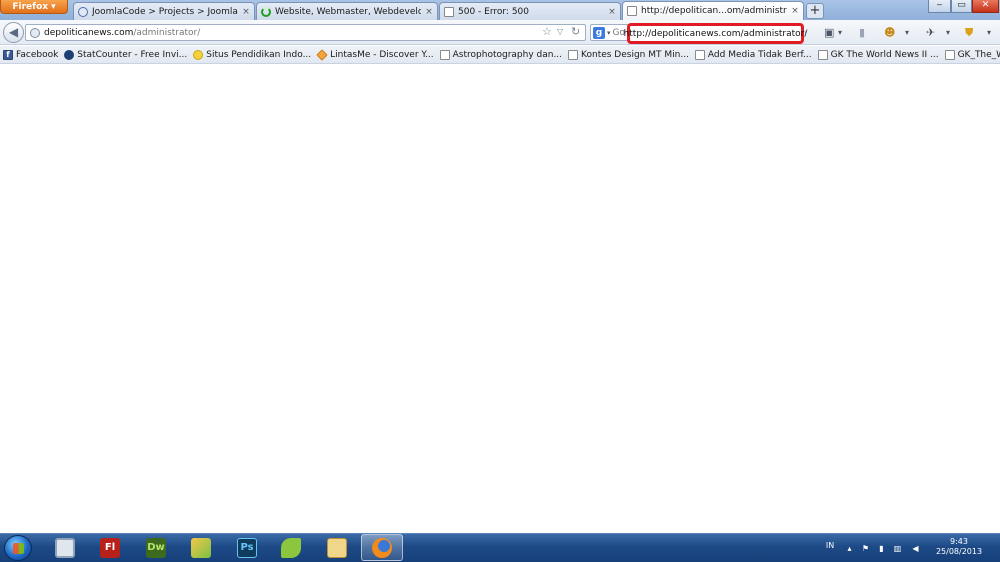  I want to click on url-bar: depoliticanews.com/administrator/, so click(305, 32).